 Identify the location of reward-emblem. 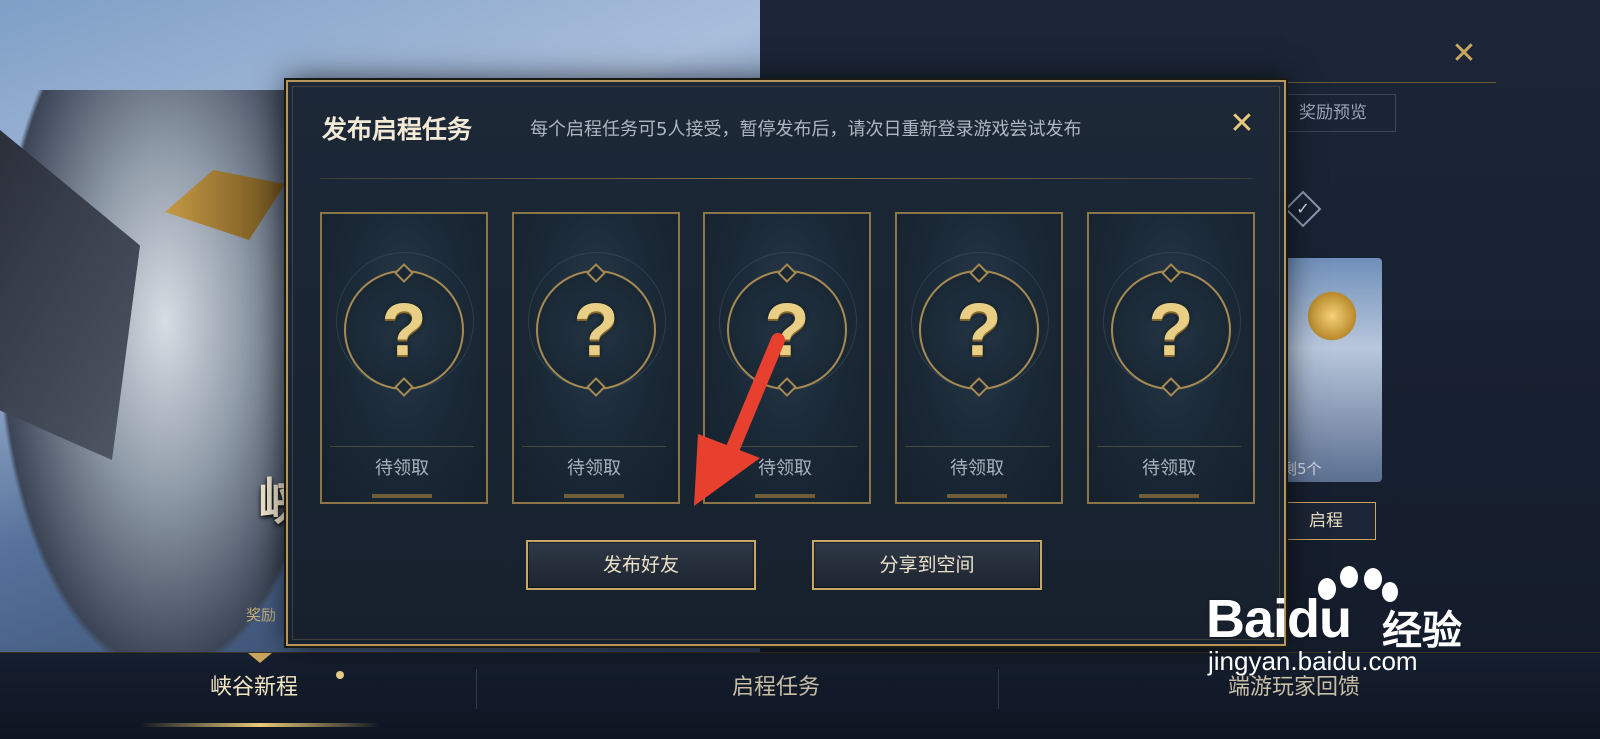
(1332, 316).